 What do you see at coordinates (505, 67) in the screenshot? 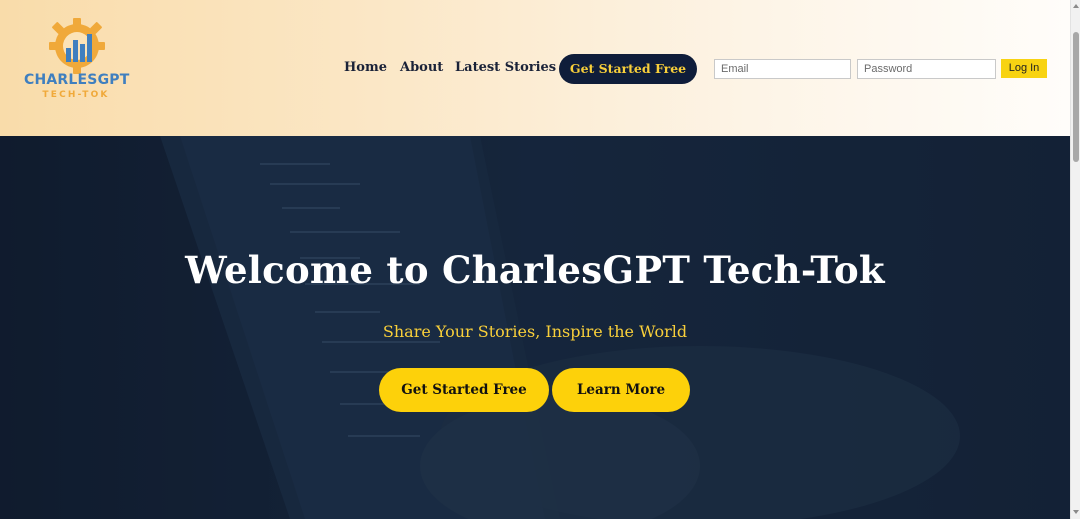
I see `nav-latest-stories: Latest Stories` at bounding box center [505, 67].